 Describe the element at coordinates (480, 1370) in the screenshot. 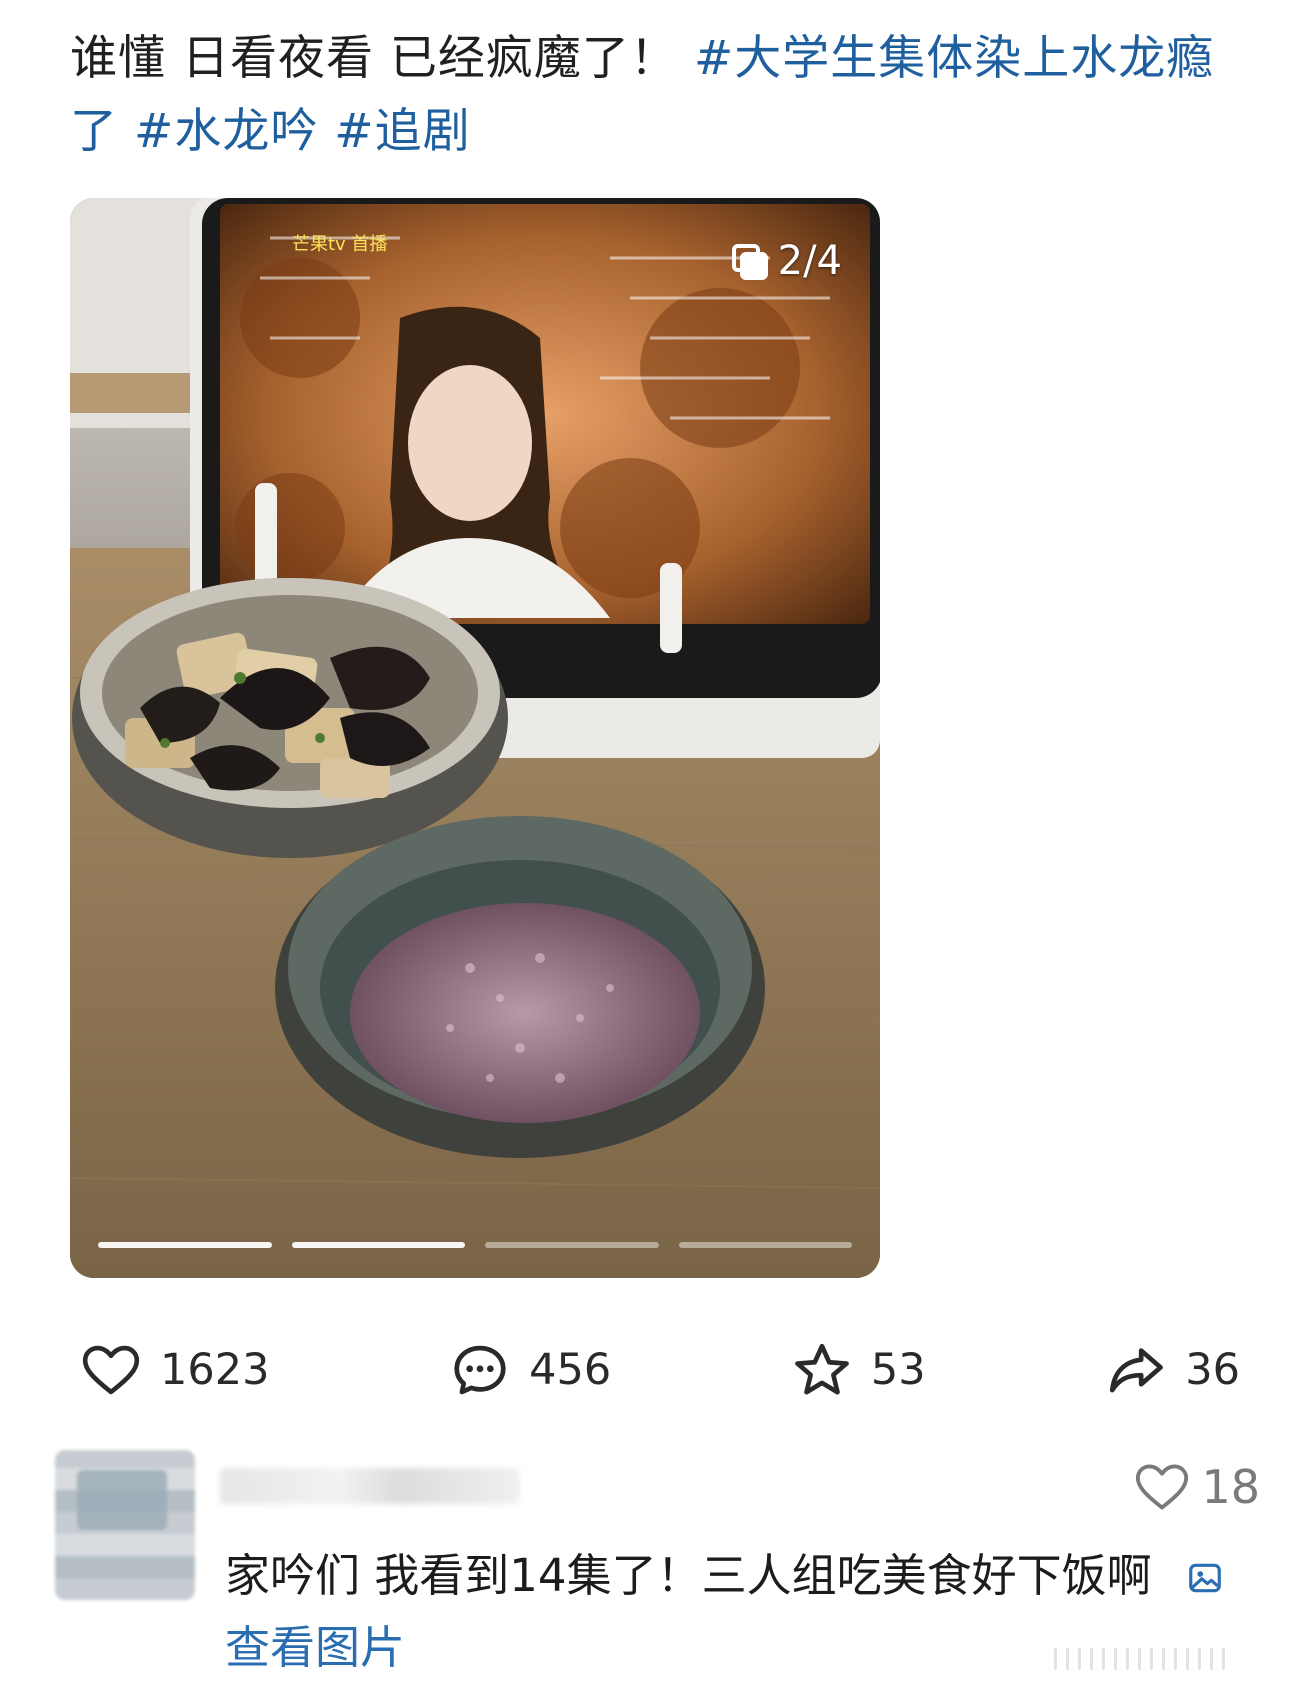

I see `comment-icon` at that location.